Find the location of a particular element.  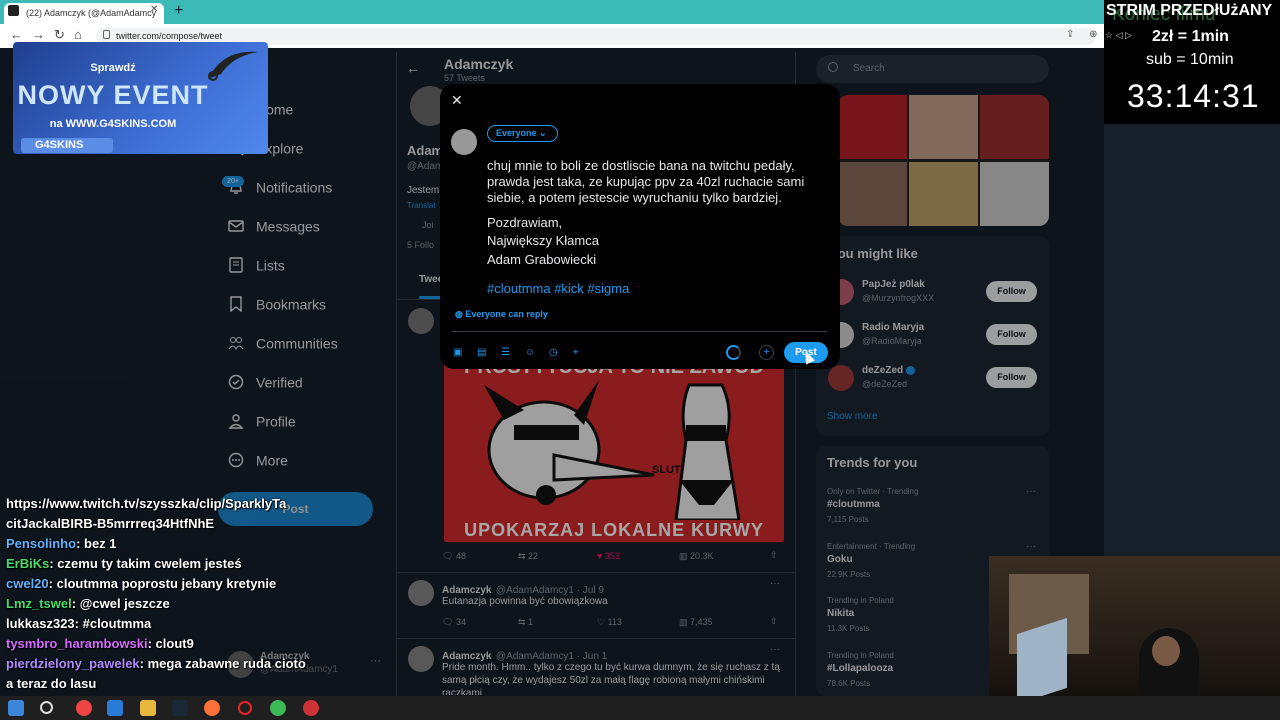

lock-icon is located at coordinates (106, 34).